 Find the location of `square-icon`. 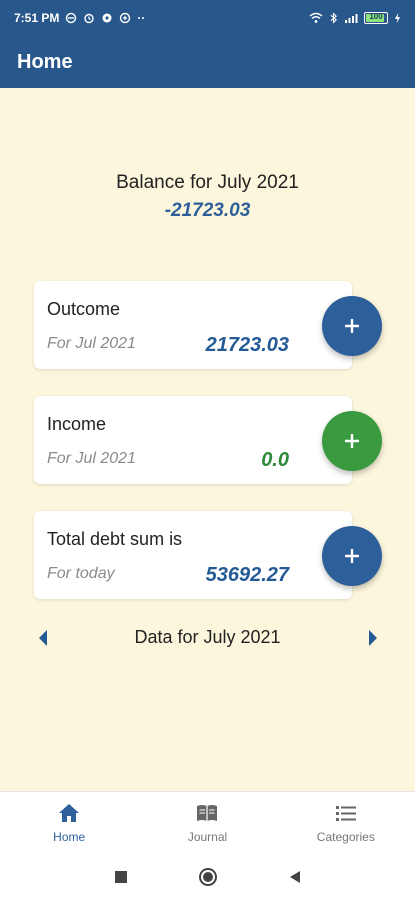

square-icon is located at coordinates (120, 876).